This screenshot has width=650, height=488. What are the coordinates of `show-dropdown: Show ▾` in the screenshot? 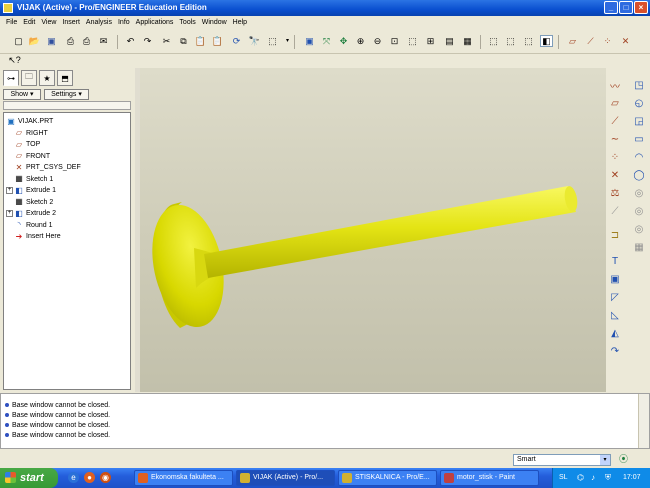 It's located at (22, 94).